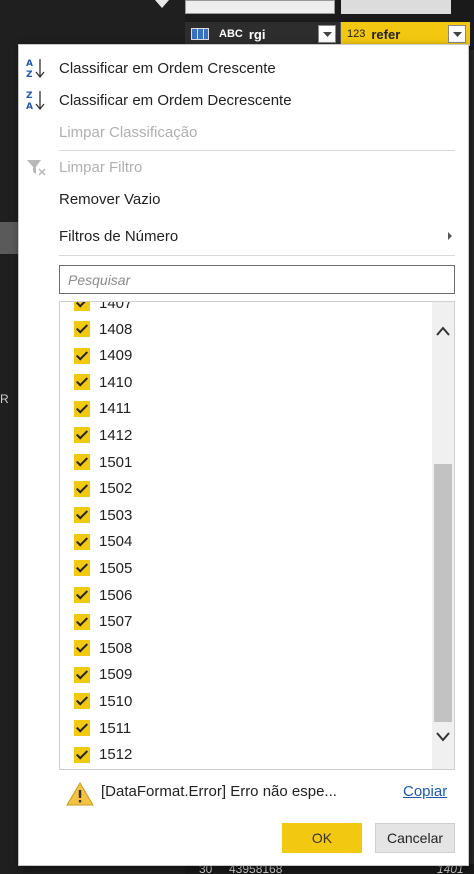 This screenshot has height=874, width=474. What do you see at coordinates (425, 791) in the screenshot?
I see `copy-link: Copiar` at bounding box center [425, 791].